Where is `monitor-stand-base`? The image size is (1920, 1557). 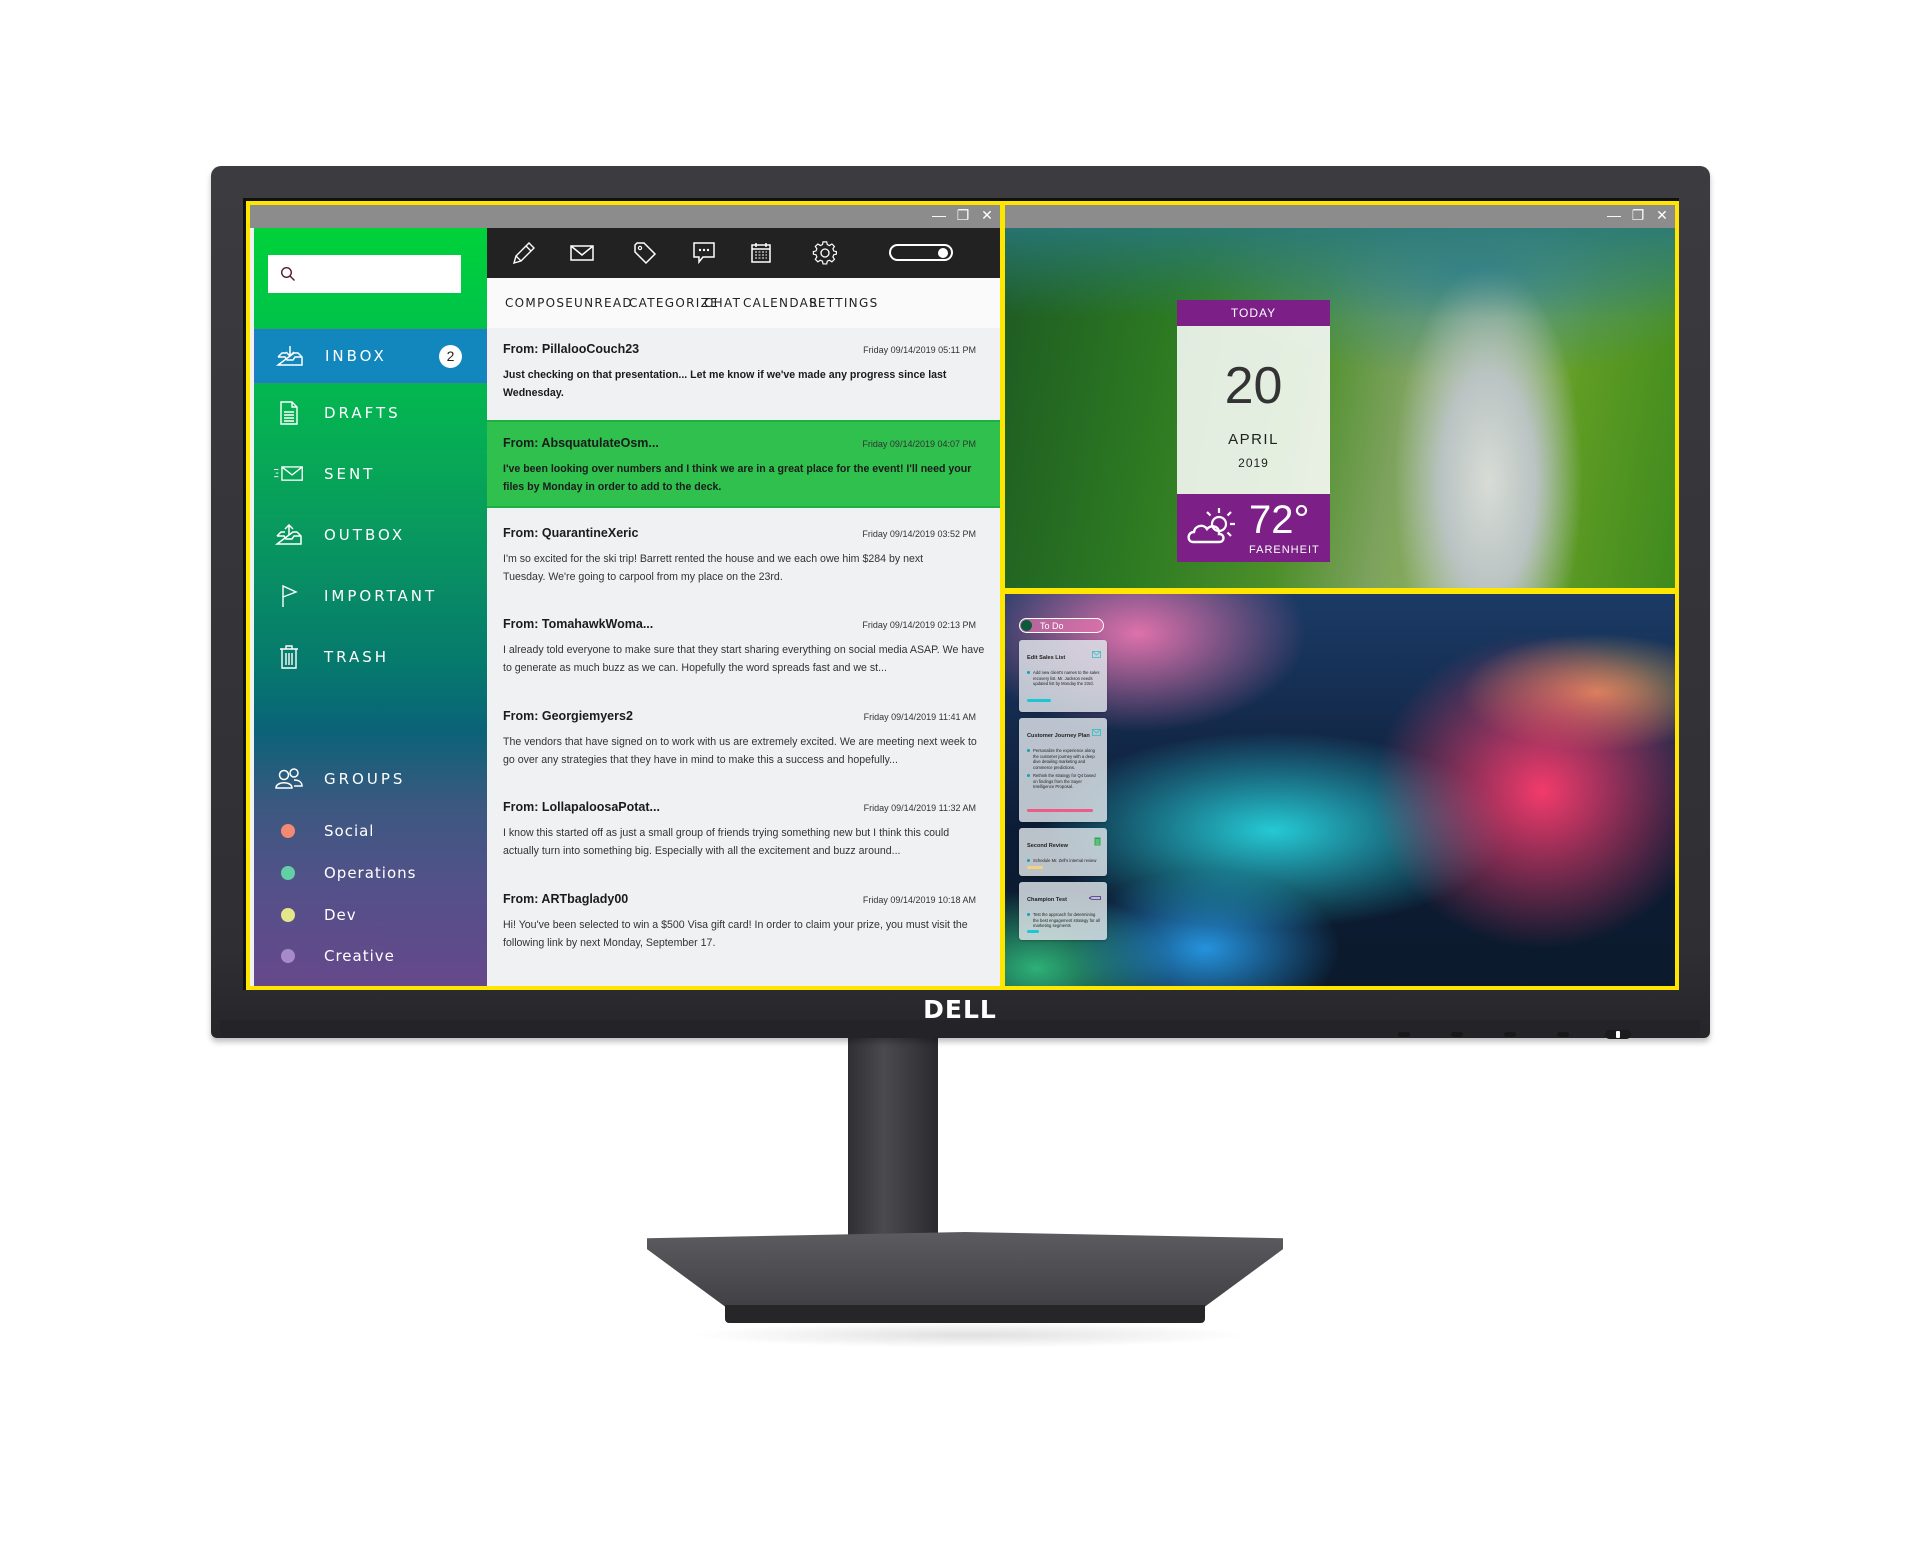
monitor-stand-base is located at coordinates (965, 1271).